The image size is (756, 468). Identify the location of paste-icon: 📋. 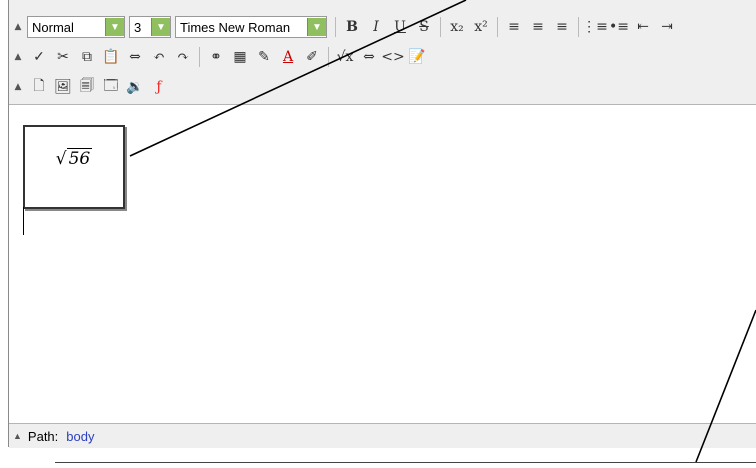
(111, 57).